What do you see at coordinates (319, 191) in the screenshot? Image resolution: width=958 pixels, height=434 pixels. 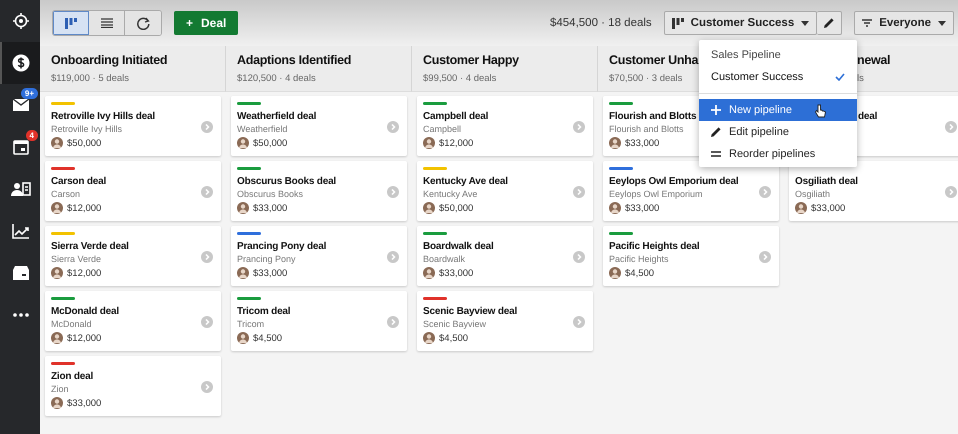 I see `deal-card: Obscurus Books deal Obscurus Books $33,000` at bounding box center [319, 191].